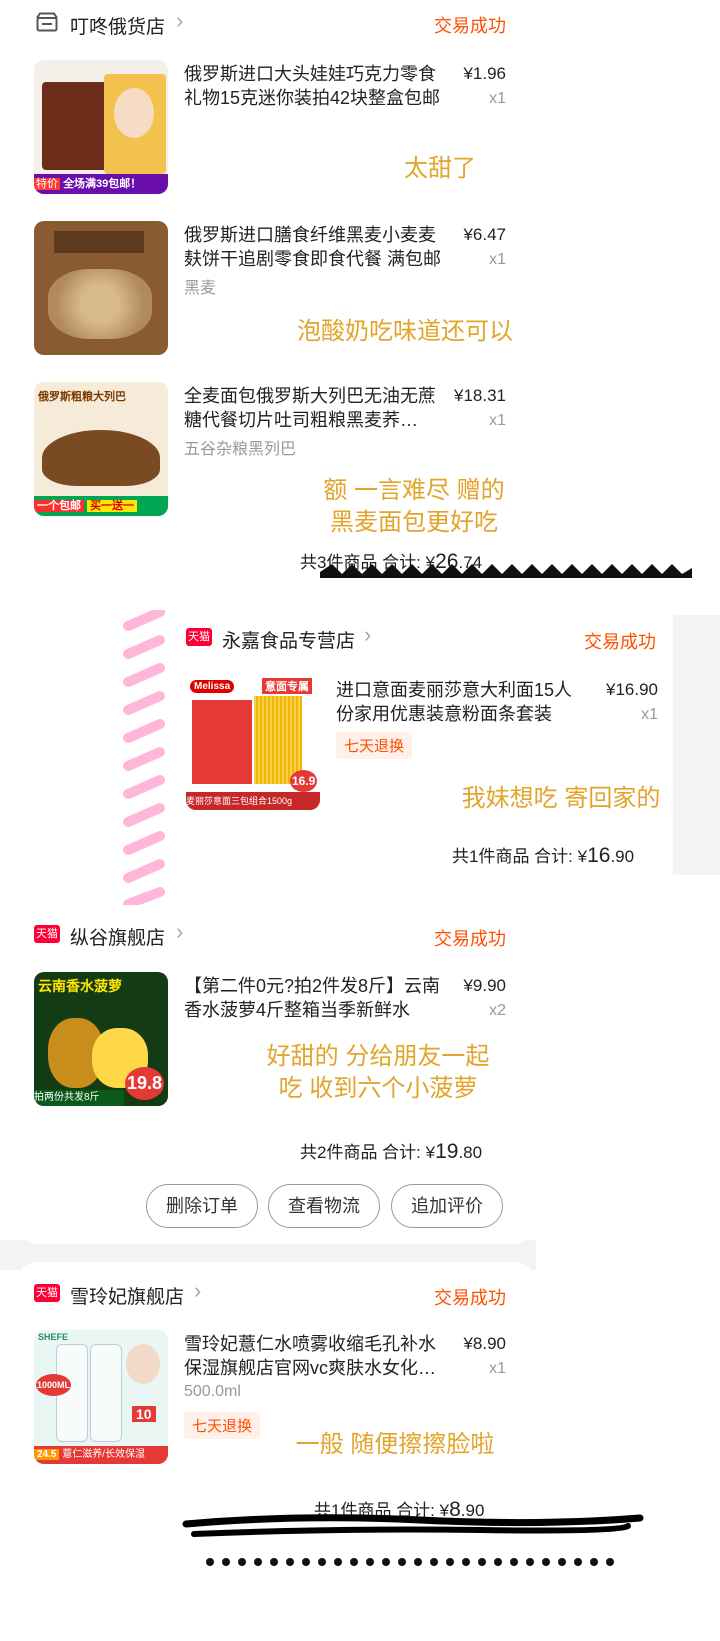 This screenshot has width=720, height=1641. I want to click on handwritten-note-line1: 额 一言难尽 赠的, so click(414, 490).